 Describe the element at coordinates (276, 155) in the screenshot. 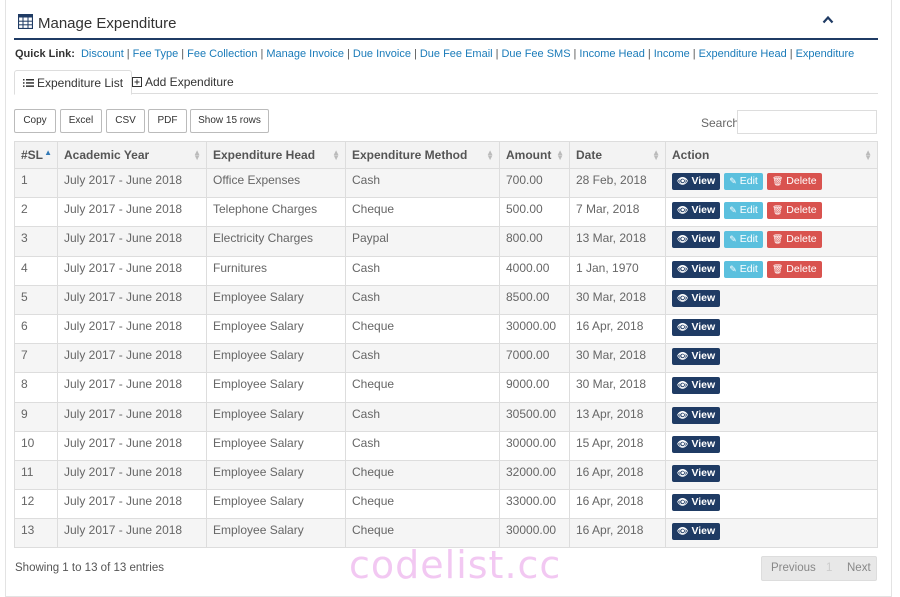

I see `column-header-expenditure-head: Expenditure Head ▲ ▼` at that location.